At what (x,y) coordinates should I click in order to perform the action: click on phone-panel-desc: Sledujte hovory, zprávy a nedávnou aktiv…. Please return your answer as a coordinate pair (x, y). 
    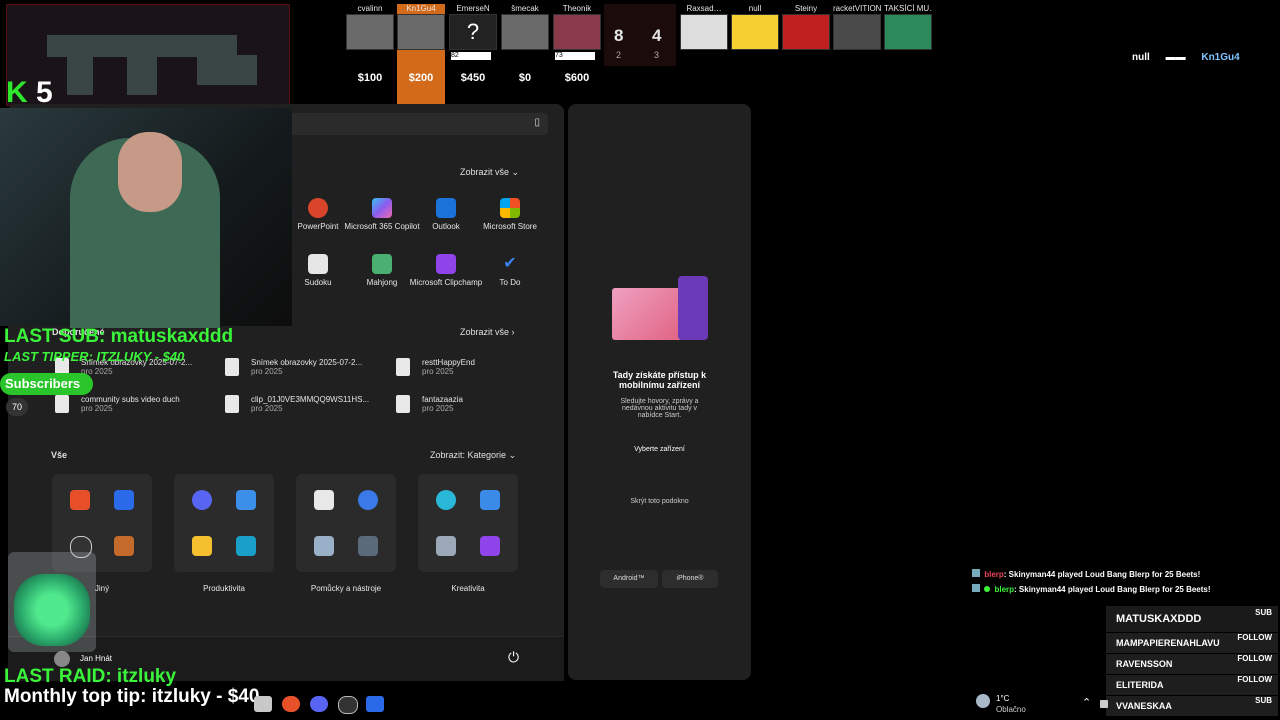
    Looking at the image, I should click on (659, 408).